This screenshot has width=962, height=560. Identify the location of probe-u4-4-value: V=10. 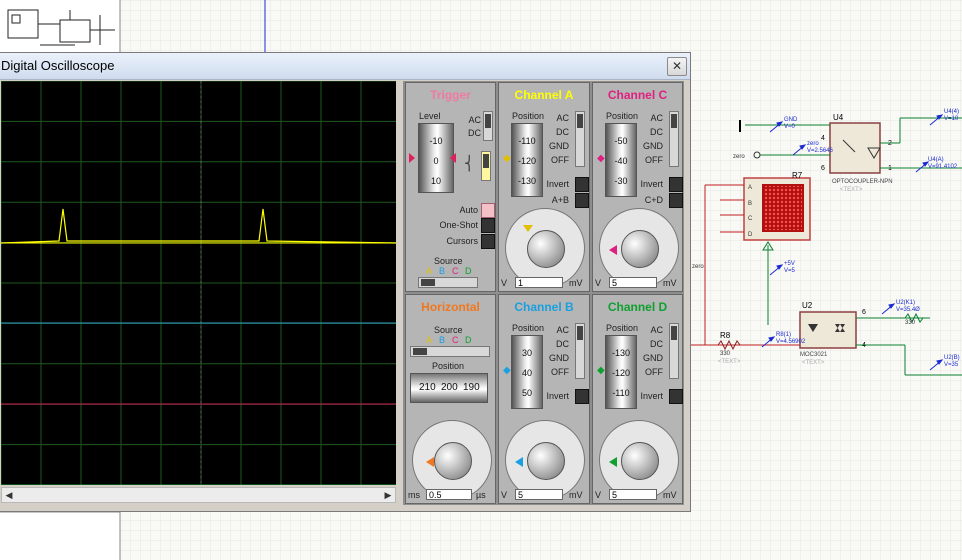
(951, 119).